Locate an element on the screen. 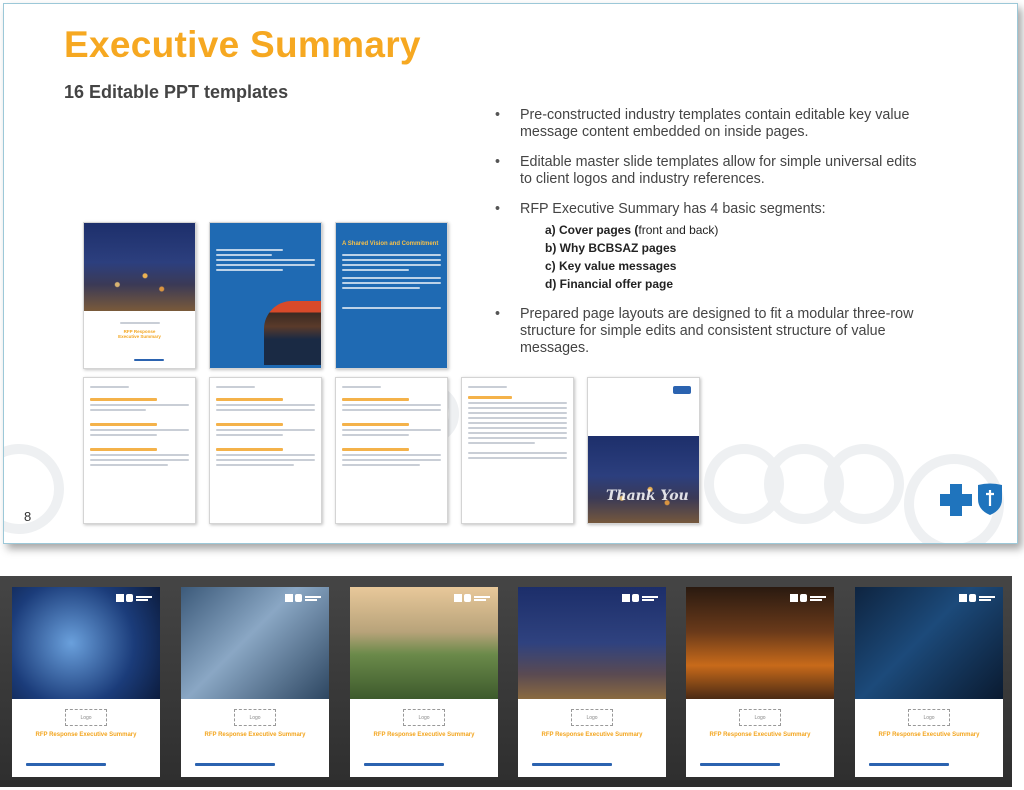 The width and height of the screenshot is (1024, 790). cover-photo is located at coordinates (139, 267).